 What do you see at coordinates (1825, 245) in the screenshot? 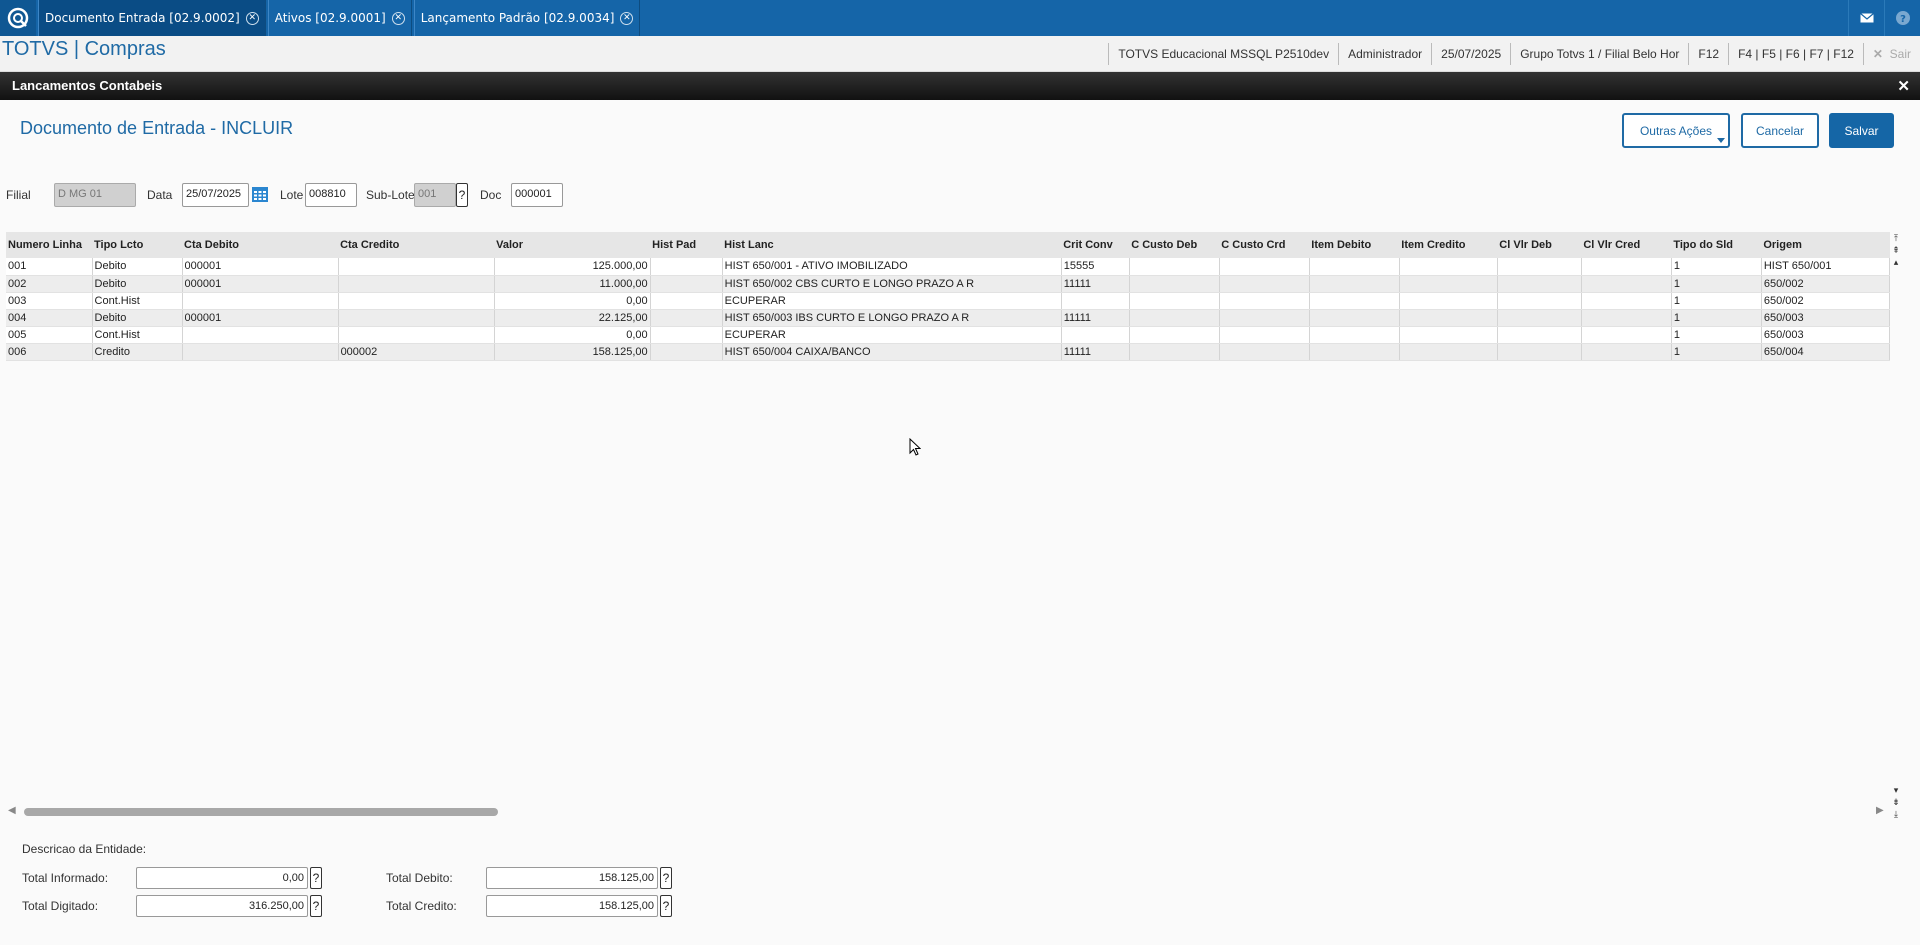
I see `column-header: Origem` at bounding box center [1825, 245].